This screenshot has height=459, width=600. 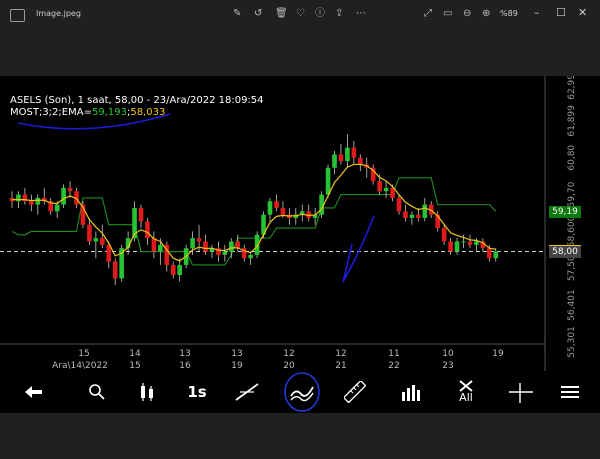 What do you see at coordinates (148, 112) in the screenshot?
I see `ema-value: 58,033` at bounding box center [148, 112].